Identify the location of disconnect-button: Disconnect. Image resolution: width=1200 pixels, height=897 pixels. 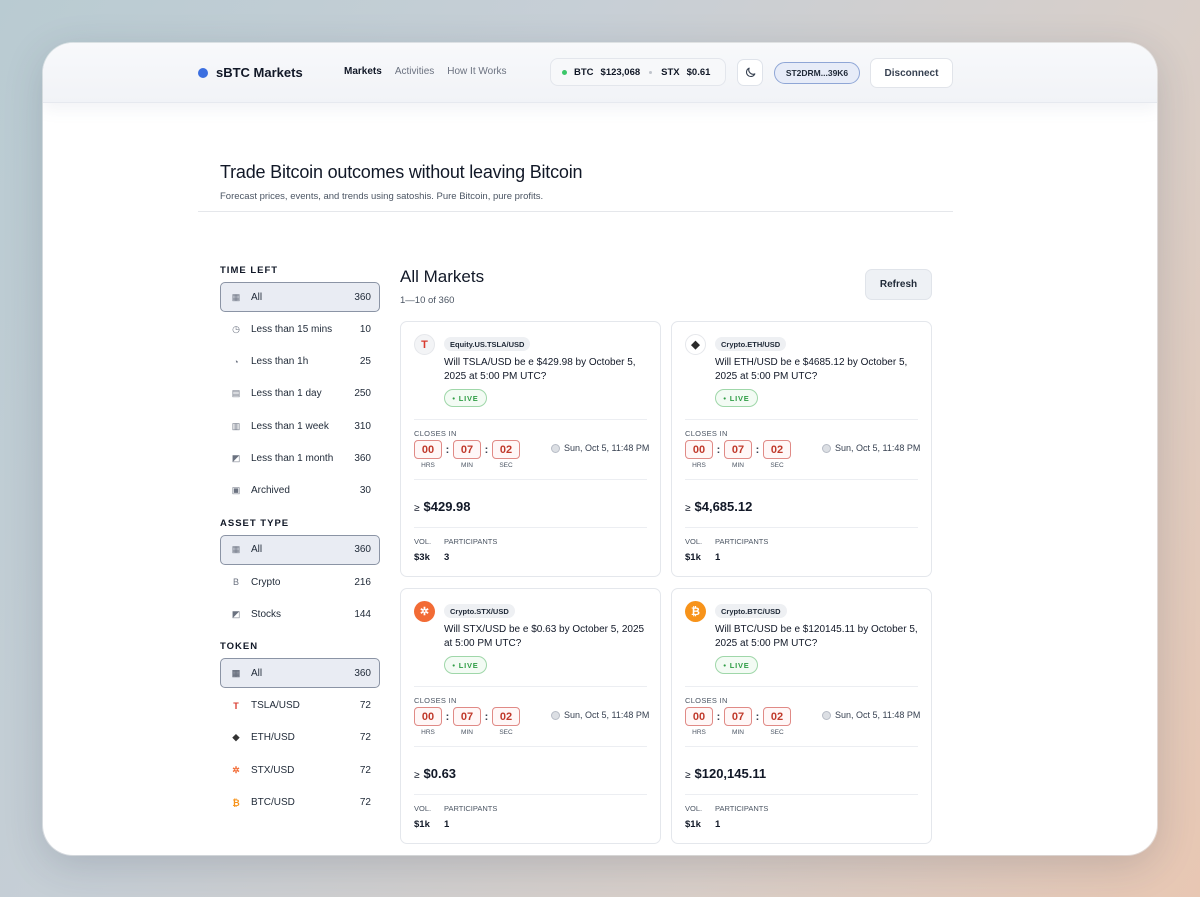
(911, 73).